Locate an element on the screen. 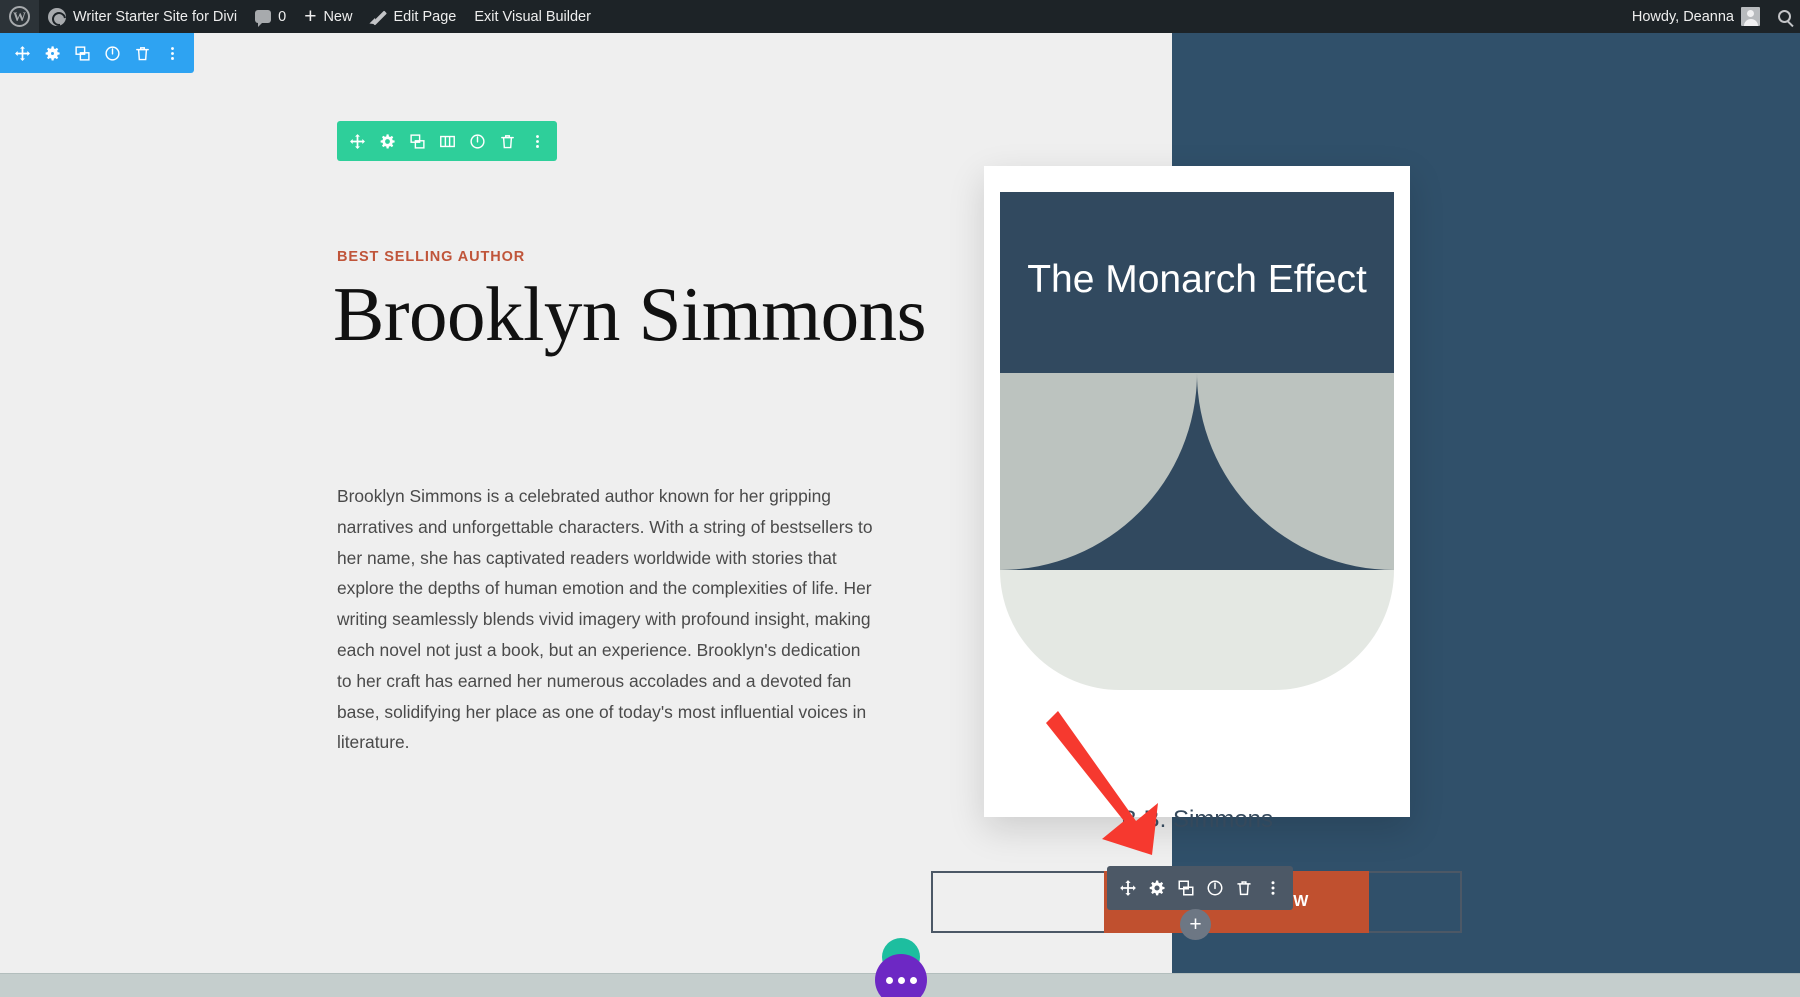 This screenshot has width=1800, height=997. add-module-button: + is located at coordinates (1195, 924).